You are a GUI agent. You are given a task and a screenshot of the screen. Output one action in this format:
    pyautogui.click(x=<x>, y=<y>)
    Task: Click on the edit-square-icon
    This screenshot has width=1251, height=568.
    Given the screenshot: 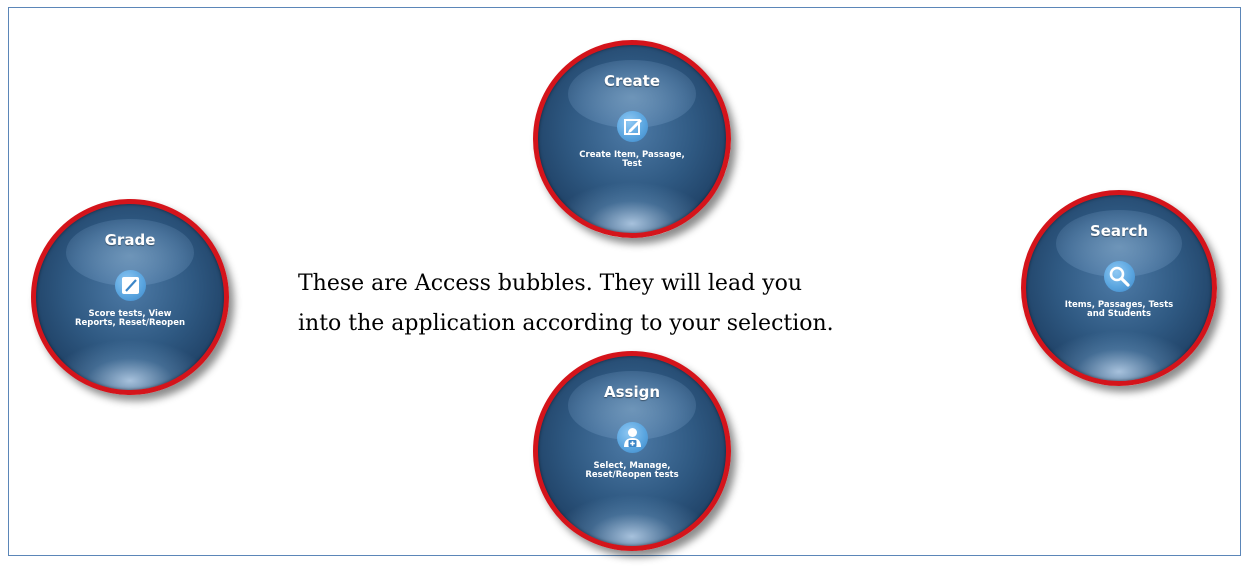 What is the action you would take?
    pyautogui.click(x=632, y=126)
    